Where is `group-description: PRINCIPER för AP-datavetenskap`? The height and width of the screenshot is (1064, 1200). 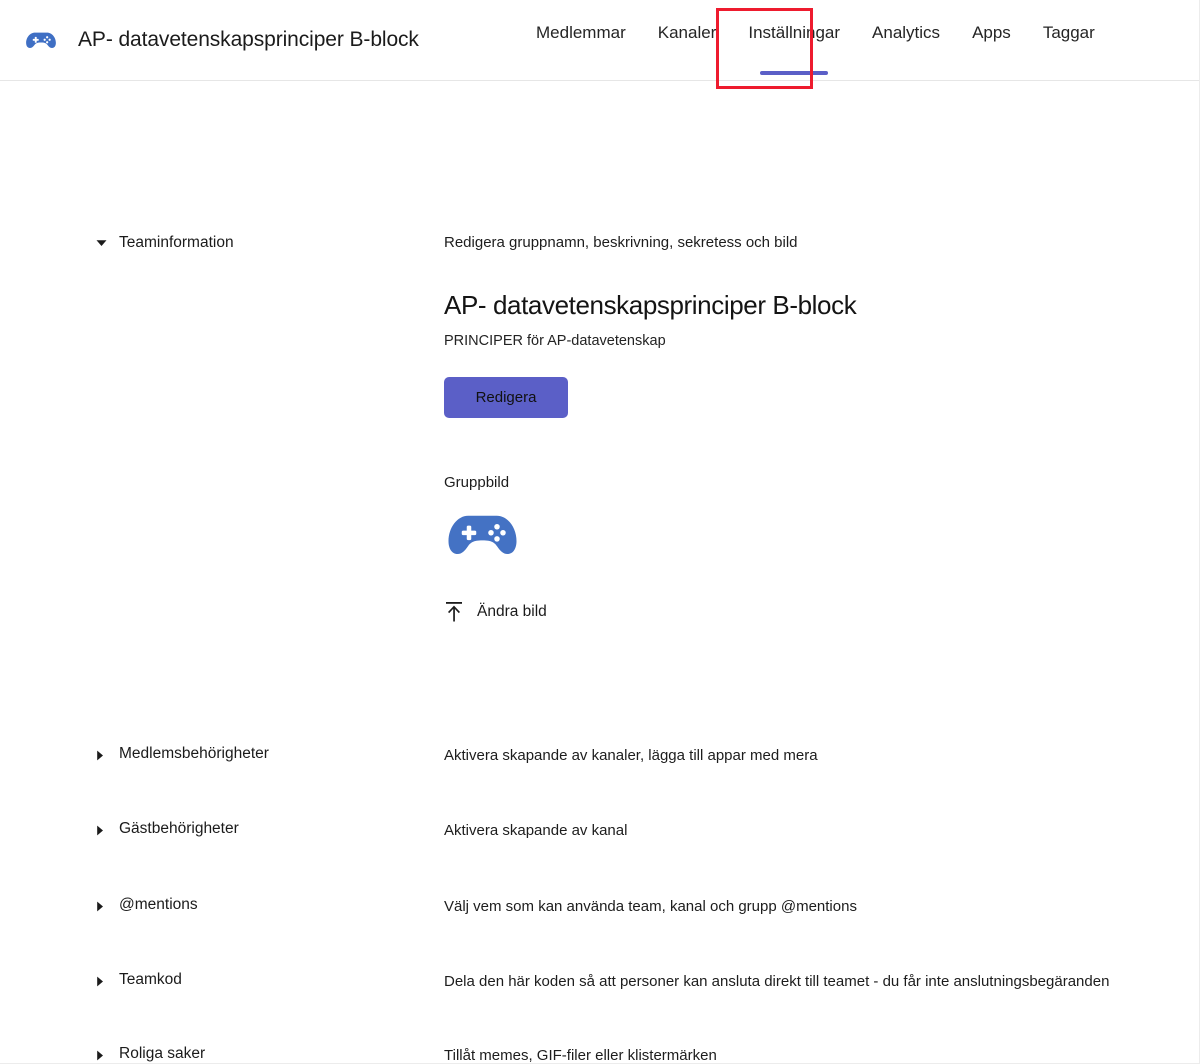 group-description: PRINCIPER för AP-datavetenskap is located at coordinates (555, 341).